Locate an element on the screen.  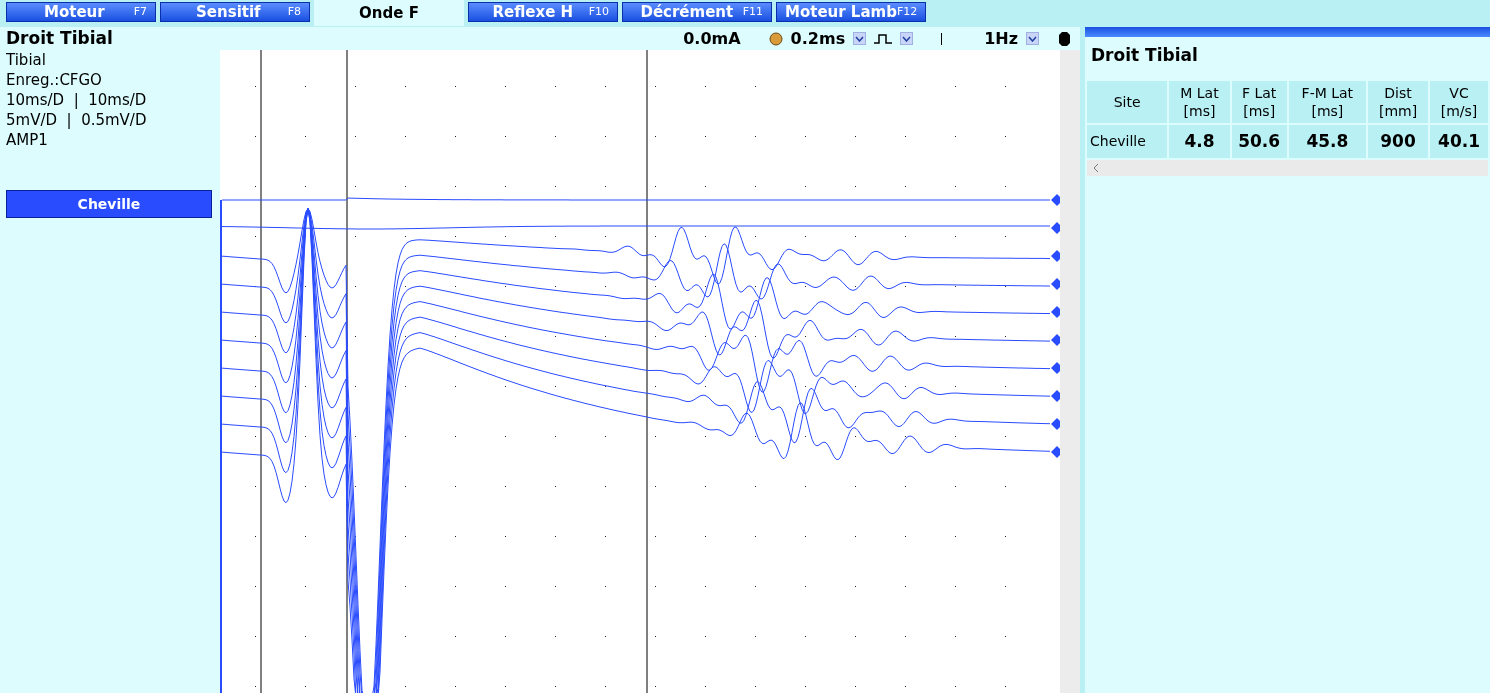
column-header: Dist [mm] is located at coordinates (1398, 101).